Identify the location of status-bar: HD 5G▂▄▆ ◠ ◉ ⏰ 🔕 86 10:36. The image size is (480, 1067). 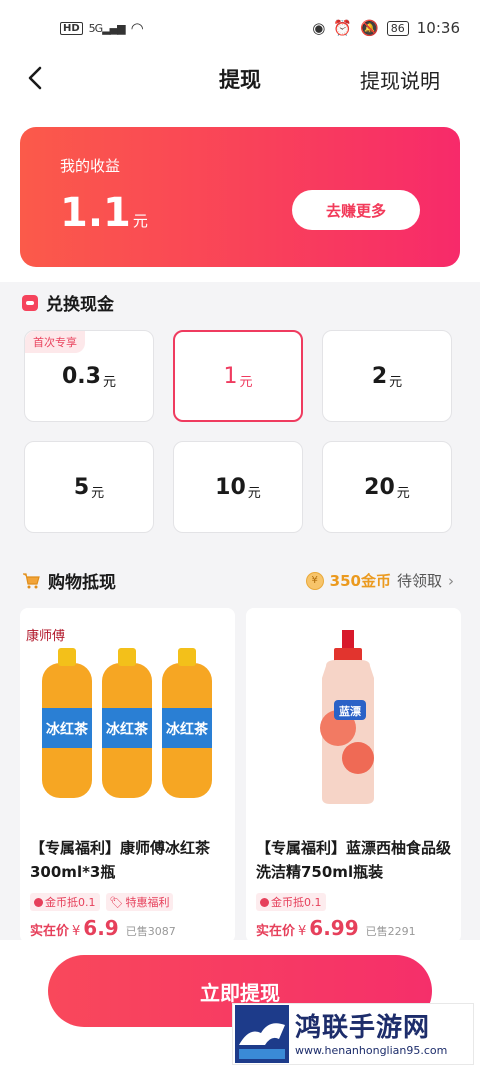
(240, 28).